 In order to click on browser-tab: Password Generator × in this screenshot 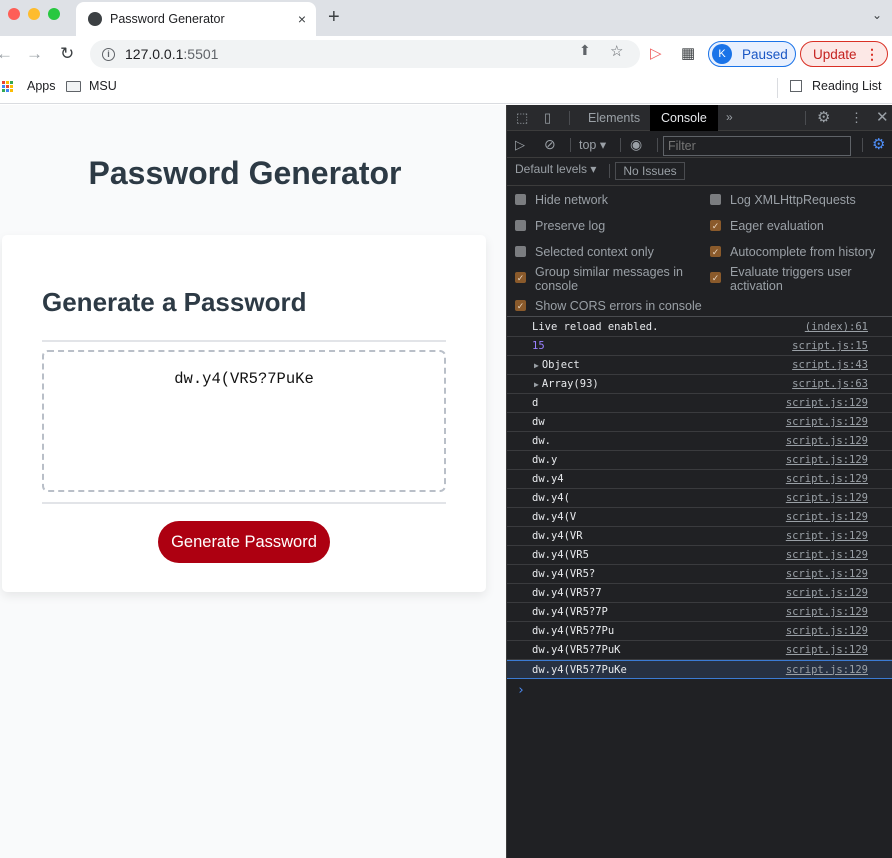, I will do `click(196, 19)`.